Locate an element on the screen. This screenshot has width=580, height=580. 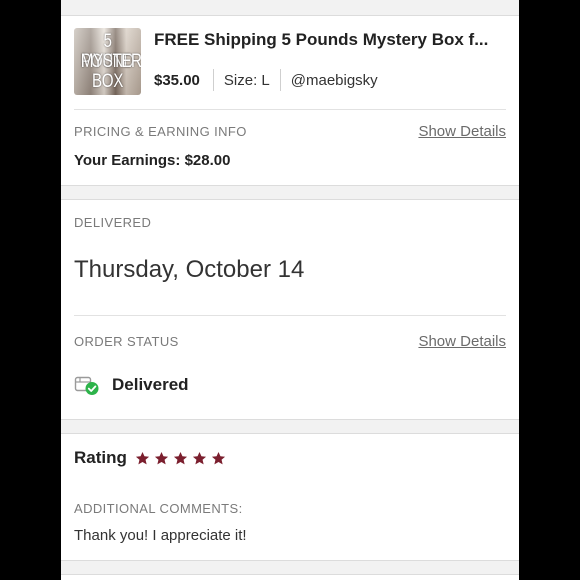
order-status-label: ORDER STATUS is located at coordinates (126, 341).